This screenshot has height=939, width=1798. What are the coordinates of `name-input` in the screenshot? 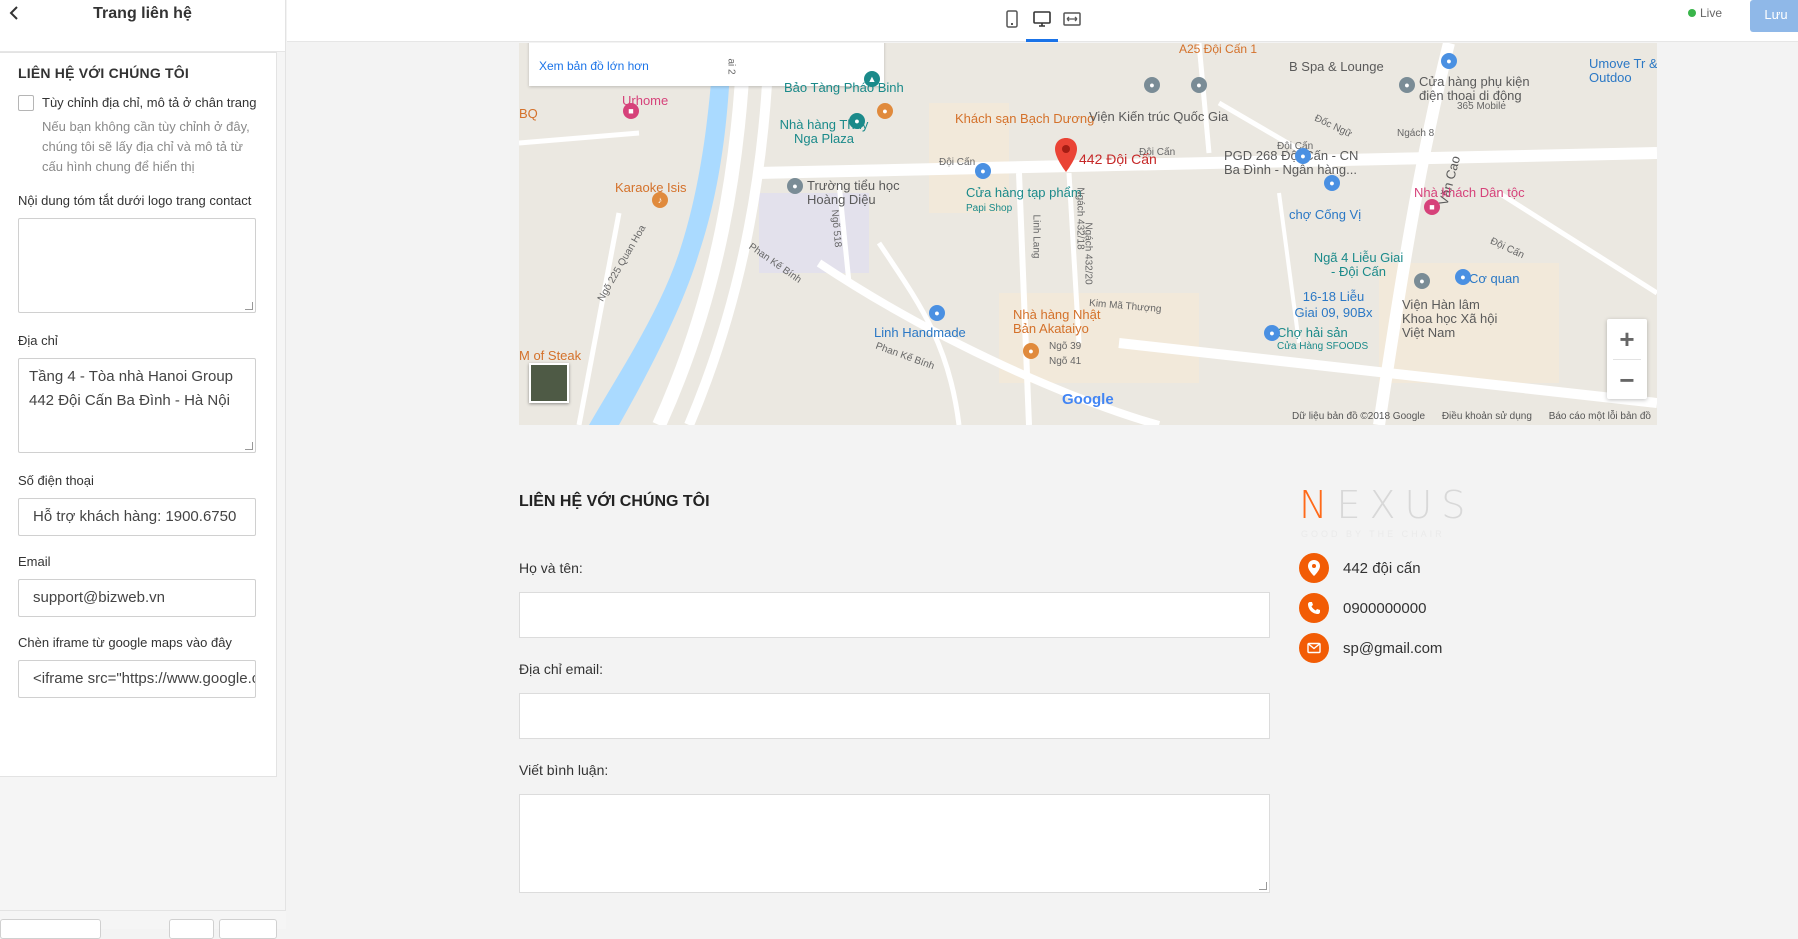 It's located at (894, 615).